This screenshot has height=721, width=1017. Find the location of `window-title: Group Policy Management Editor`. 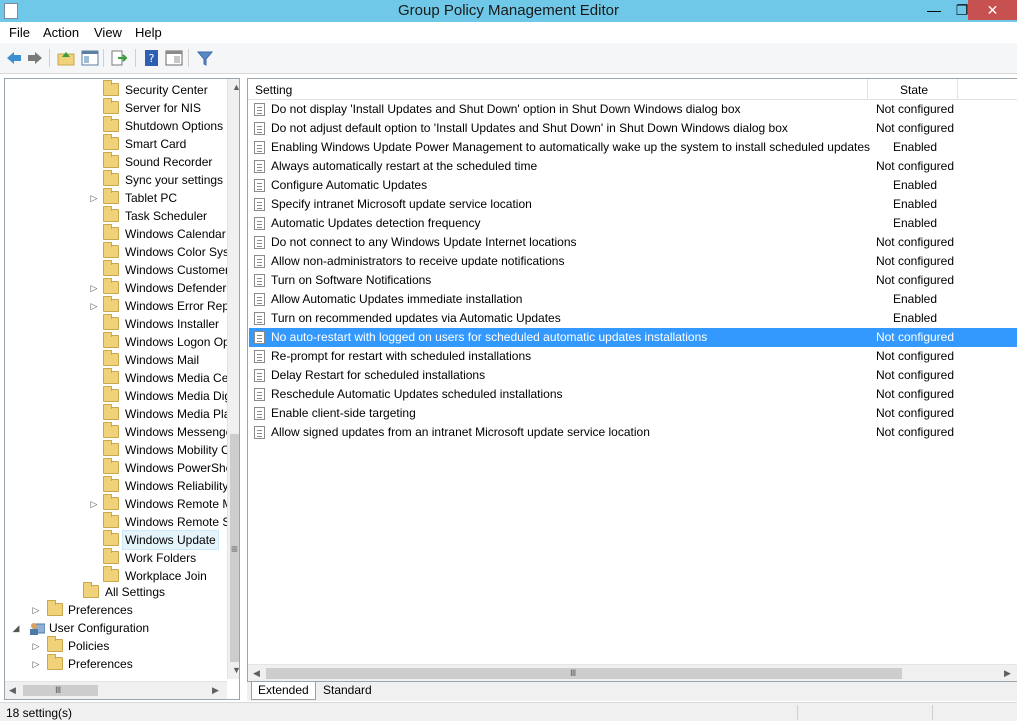

window-title: Group Policy Management Editor is located at coordinates (508, 10).